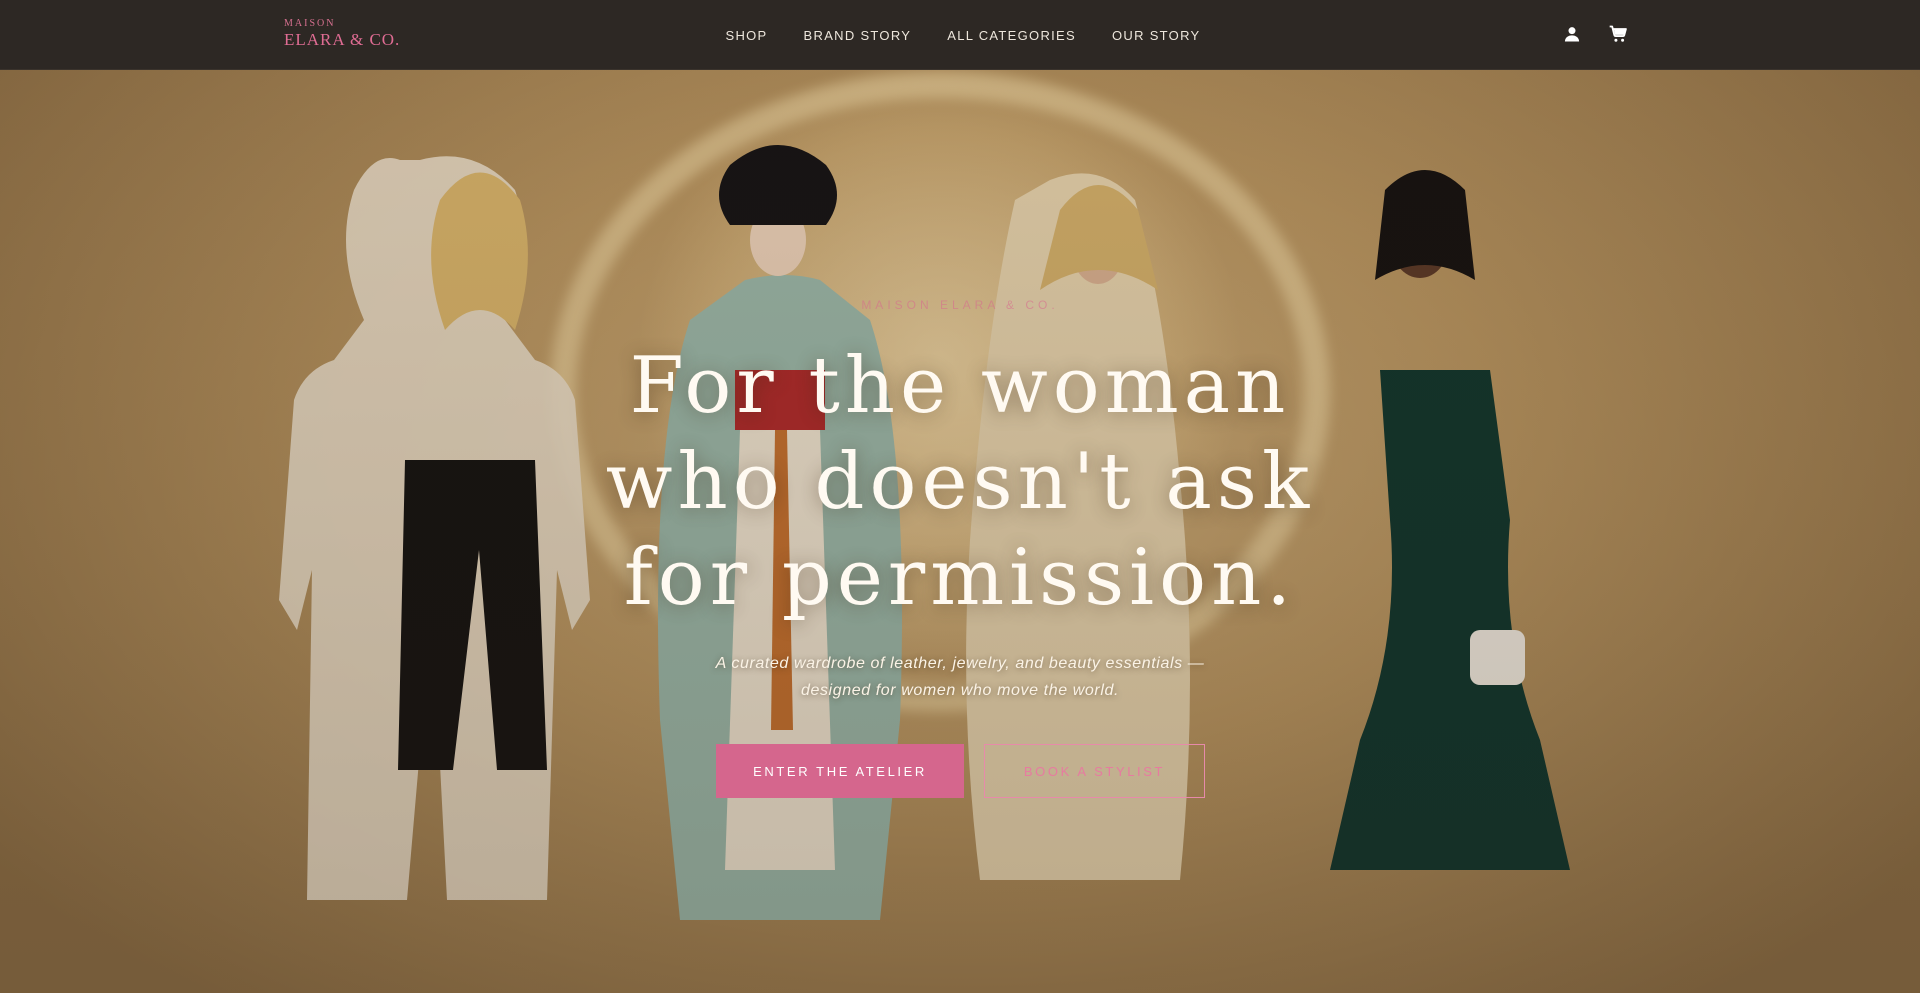 The height and width of the screenshot is (993, 1920). What do you see at coordinates (858, 35) in the screenshot?
I see `nav-link-brand-story: BRAND STORY` at bounding box center [858, 35].